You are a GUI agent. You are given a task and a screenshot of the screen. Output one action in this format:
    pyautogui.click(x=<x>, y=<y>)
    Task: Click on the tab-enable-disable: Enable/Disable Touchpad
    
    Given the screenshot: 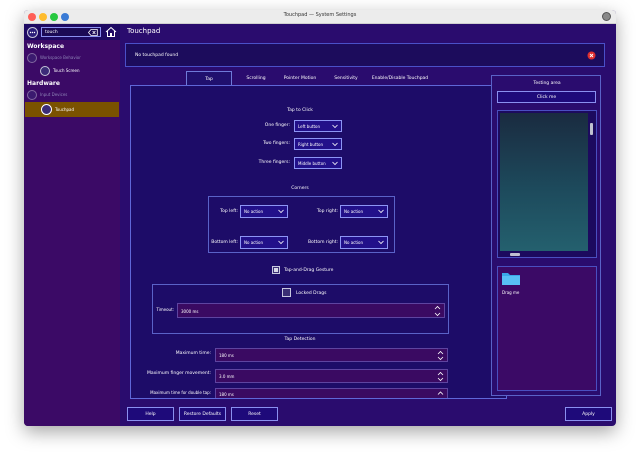 What is the action you would take?
    pyautogui.click(x=400, y=79)
    